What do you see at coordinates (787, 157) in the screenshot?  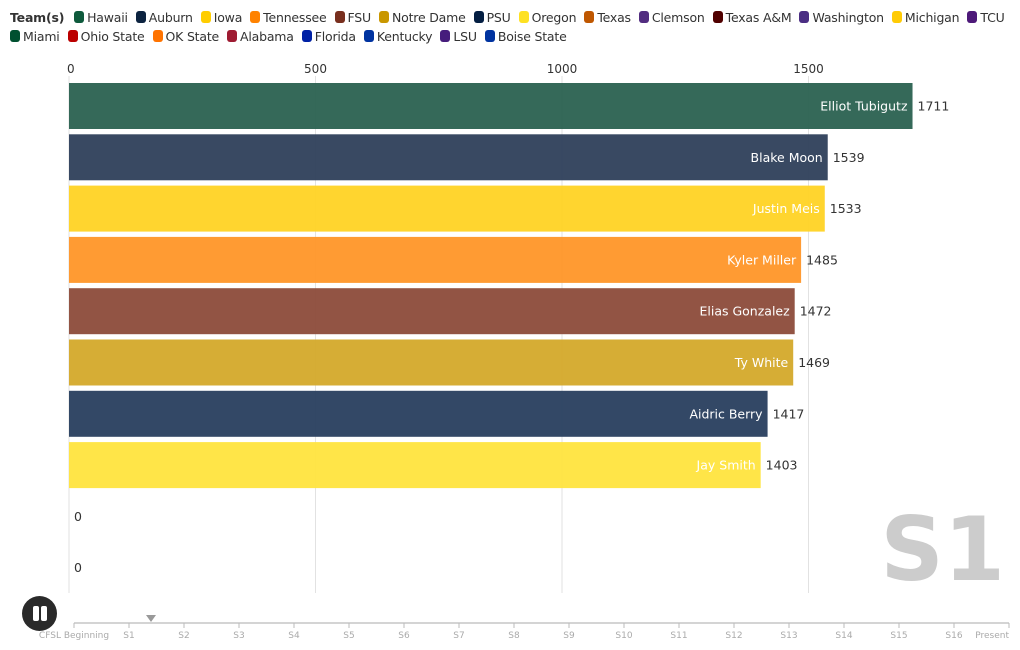 I see `bar-name-label: Blake Moon` at bounding box center [787, 157].